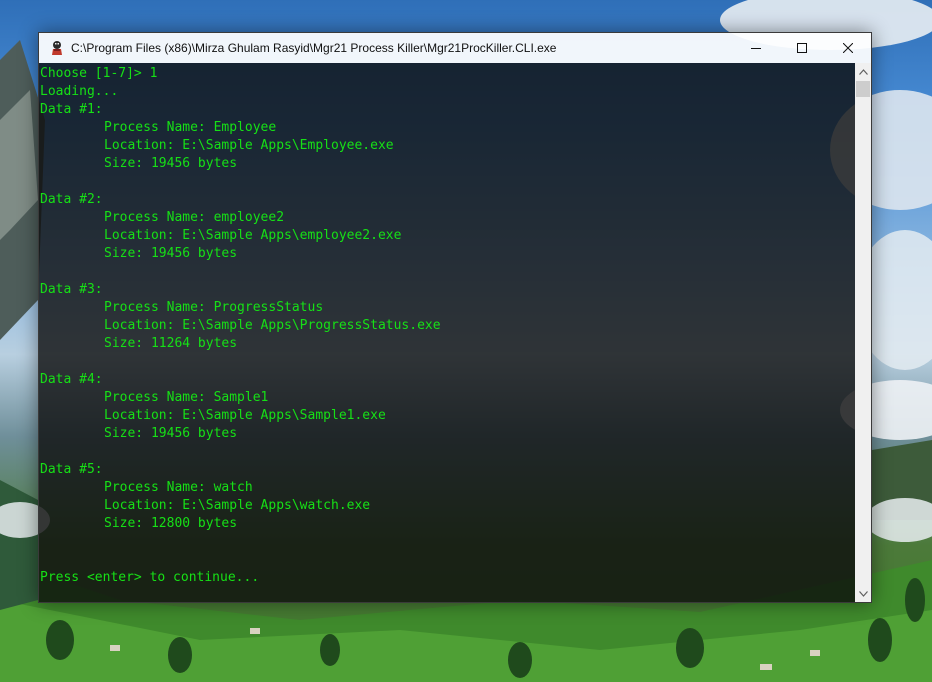 The width and height of the screenshot is (932, 682). Describe the element at coordinates (447, 236) in the screenshot. I see `entry-location-line: Location: E:\Sample Apps\employee2.exe` at that location.